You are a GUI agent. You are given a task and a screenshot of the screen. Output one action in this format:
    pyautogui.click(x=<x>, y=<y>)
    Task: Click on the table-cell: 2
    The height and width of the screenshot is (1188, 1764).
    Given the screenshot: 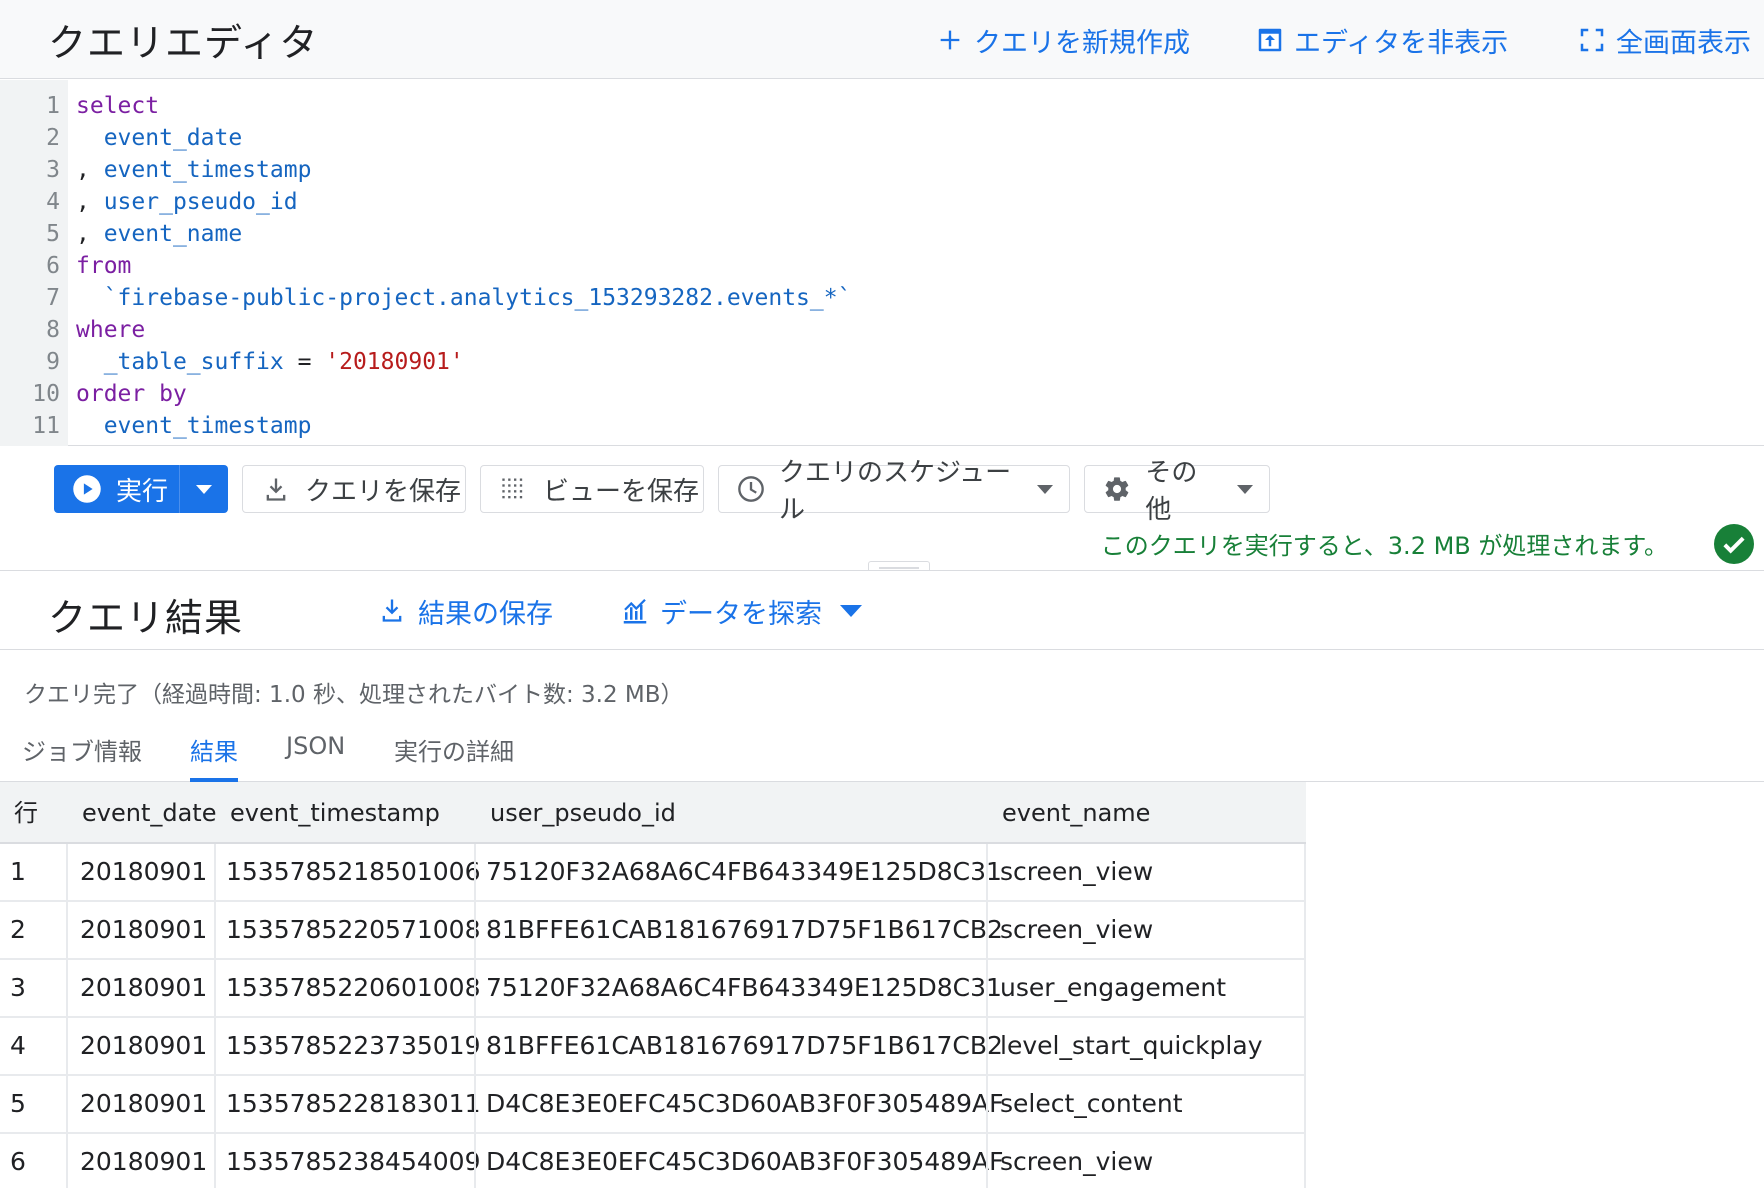 What is the action you would take?
    pyautogui.click(x=18, y=929)
    